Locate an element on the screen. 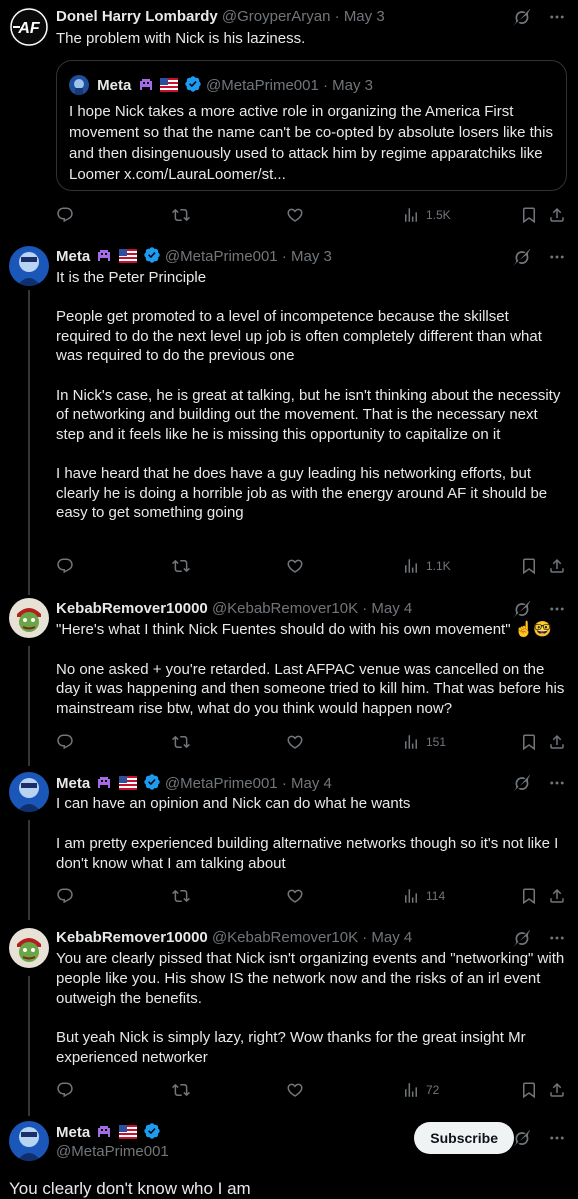 This screenshot has height=1199, width=578. action-bar: 72 is located at coordinates (310, 1090).